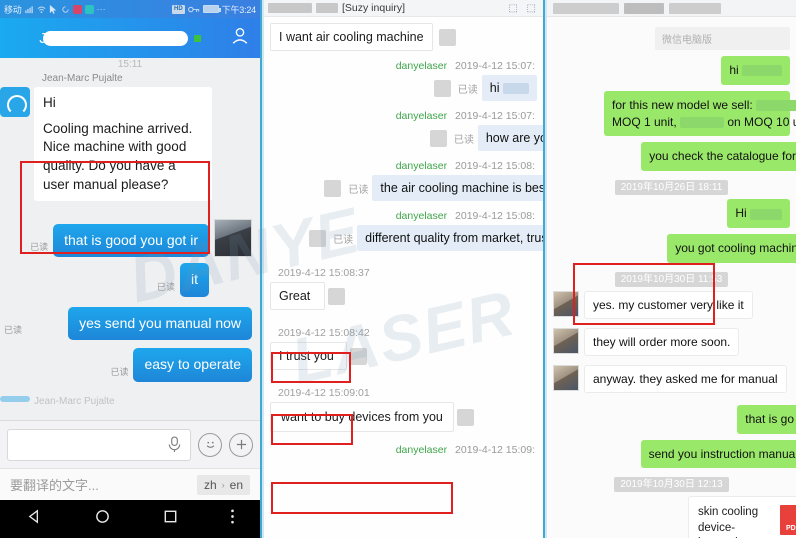 The width and height of the screenshot is (800, 538). I want to click on message-row-outgoing: that is go, so click(674, 419).